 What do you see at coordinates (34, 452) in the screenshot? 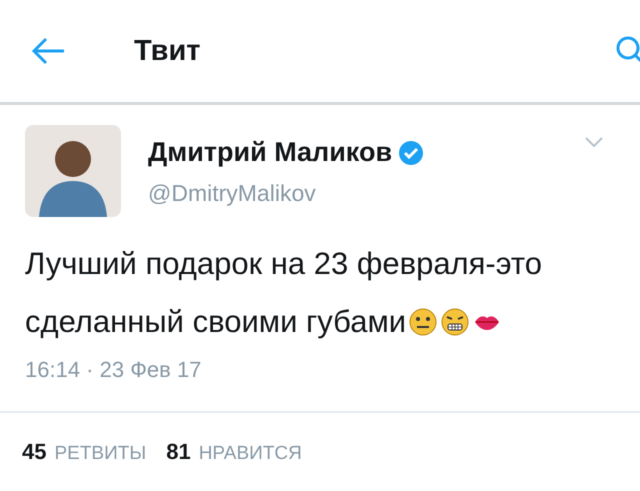
I see `stat-count: 45` at bounding box center [34, 452].